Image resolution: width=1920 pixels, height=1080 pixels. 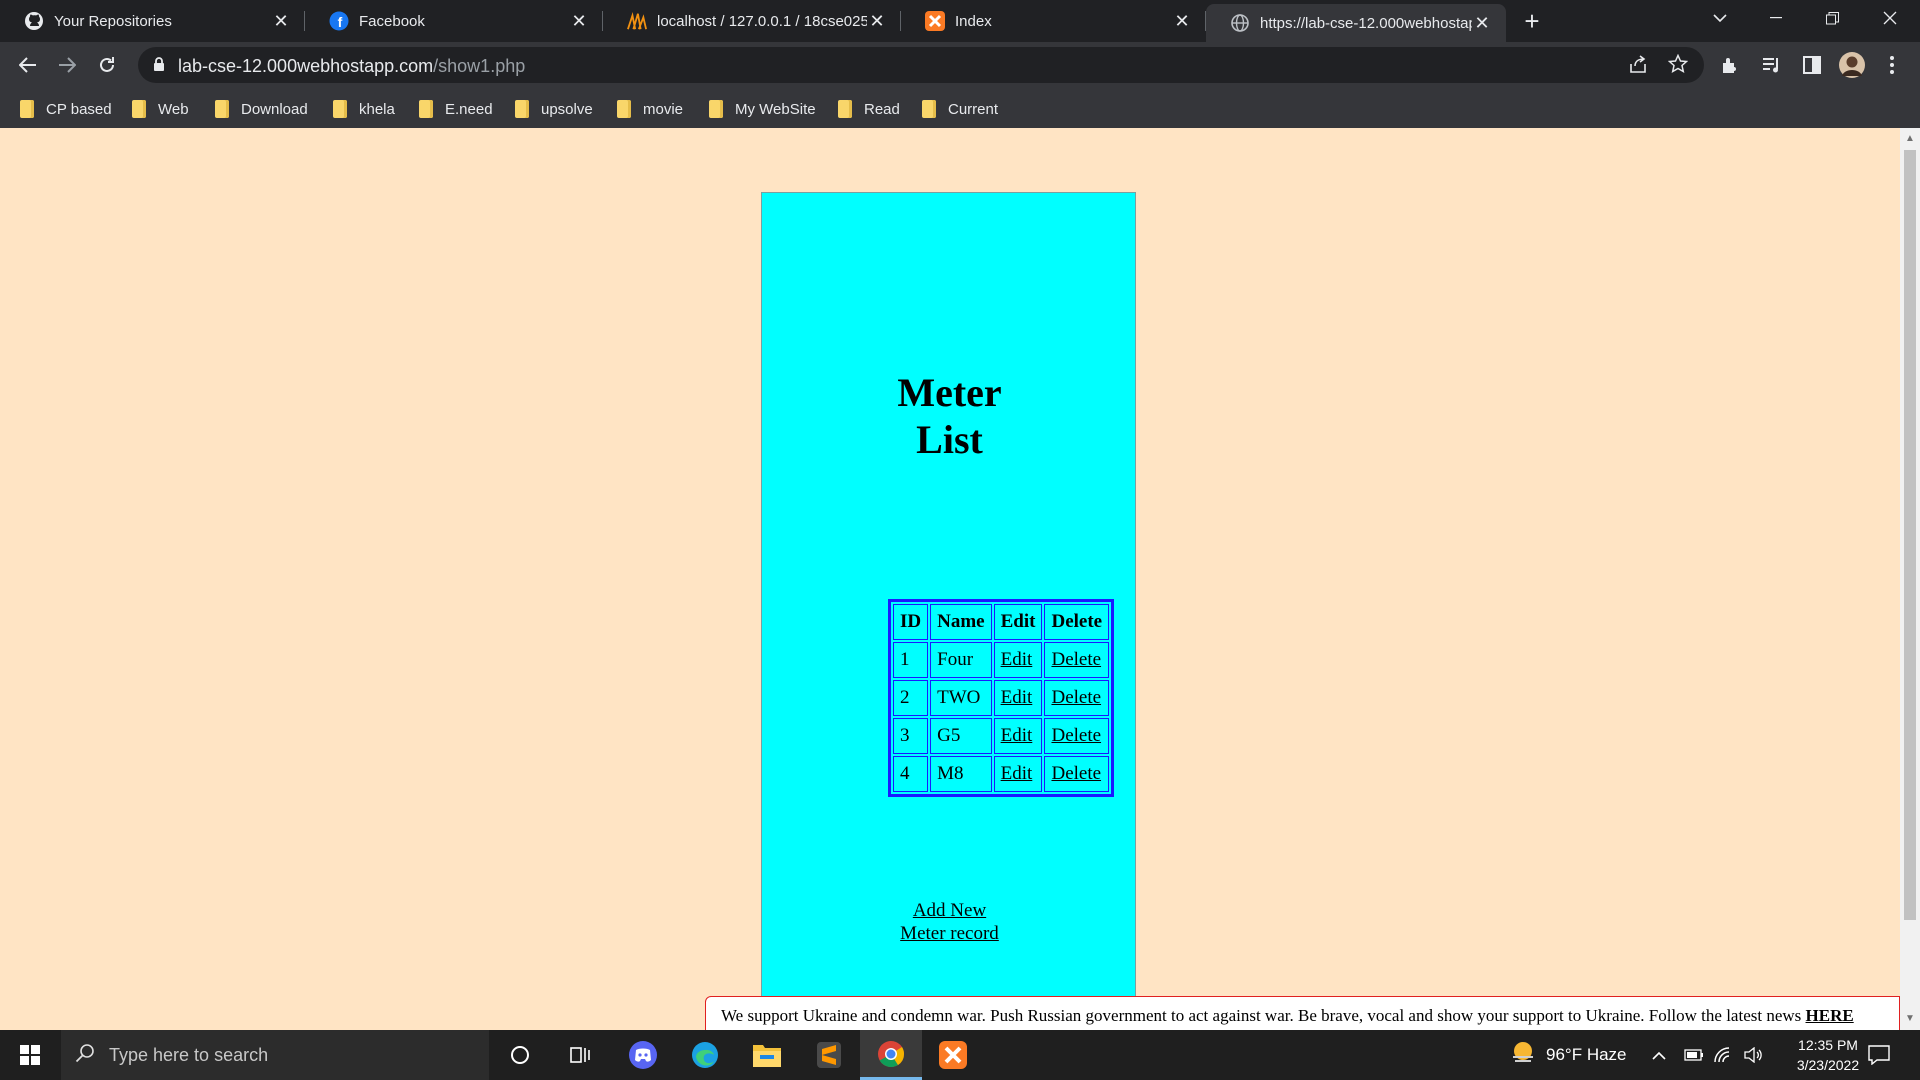 What do you see at coordinates (66, 109) in the screenshot?
I see `bookmark-cp-based: CP based` at bounding box center [66, 109].